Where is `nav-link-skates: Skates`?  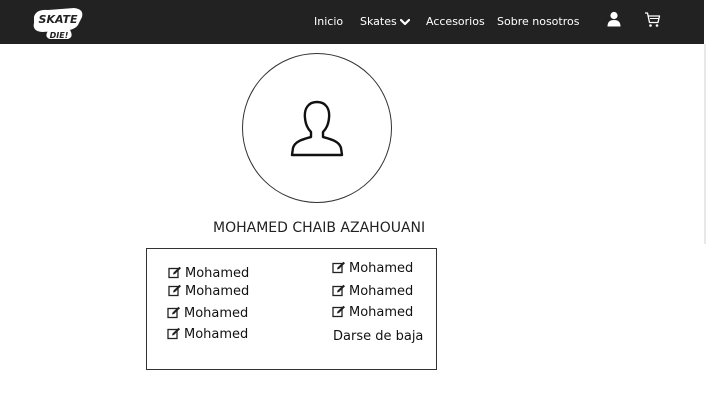
nav-link-skates: Skates is located at coordinates (385, 22).